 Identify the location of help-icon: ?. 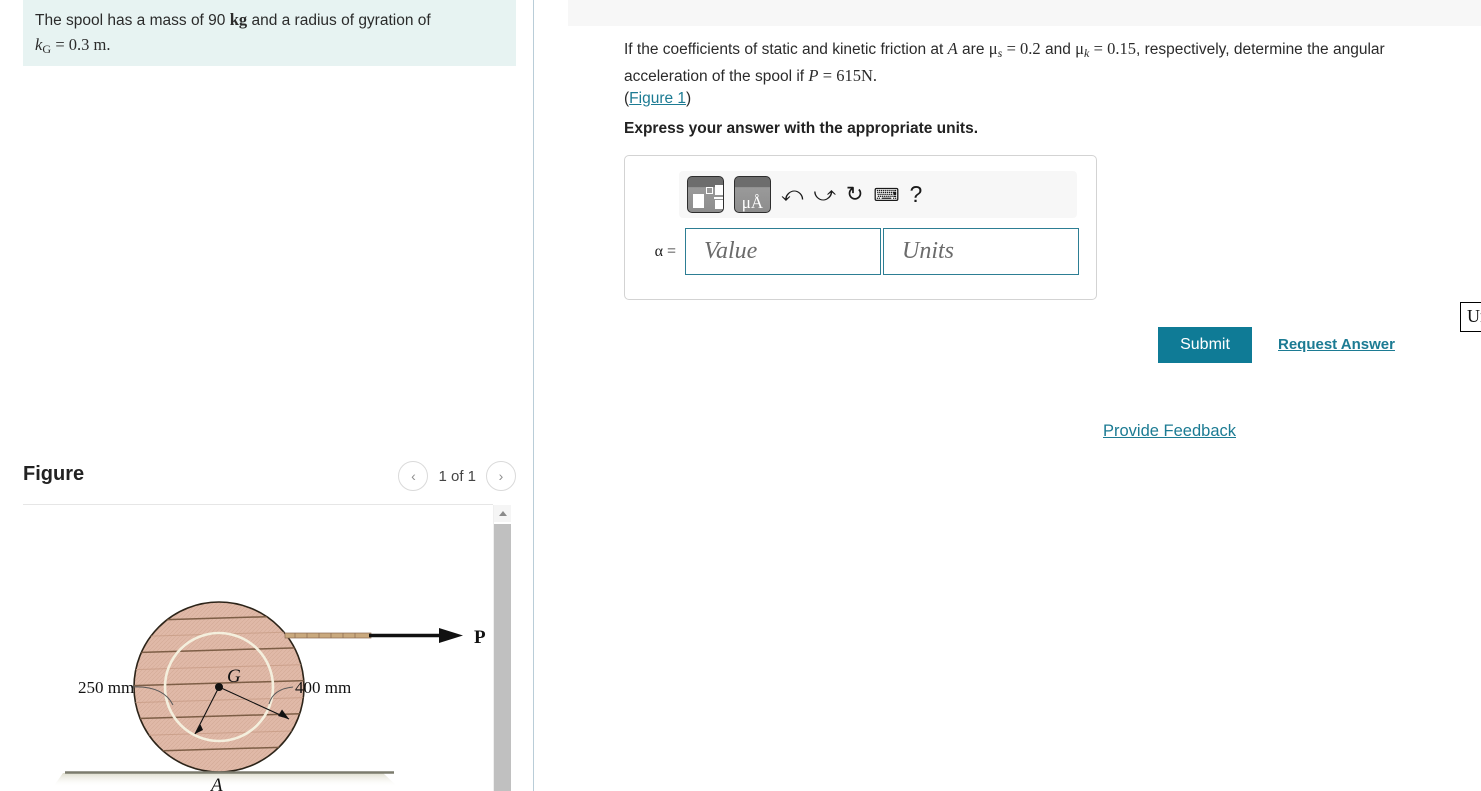
(916, 194).